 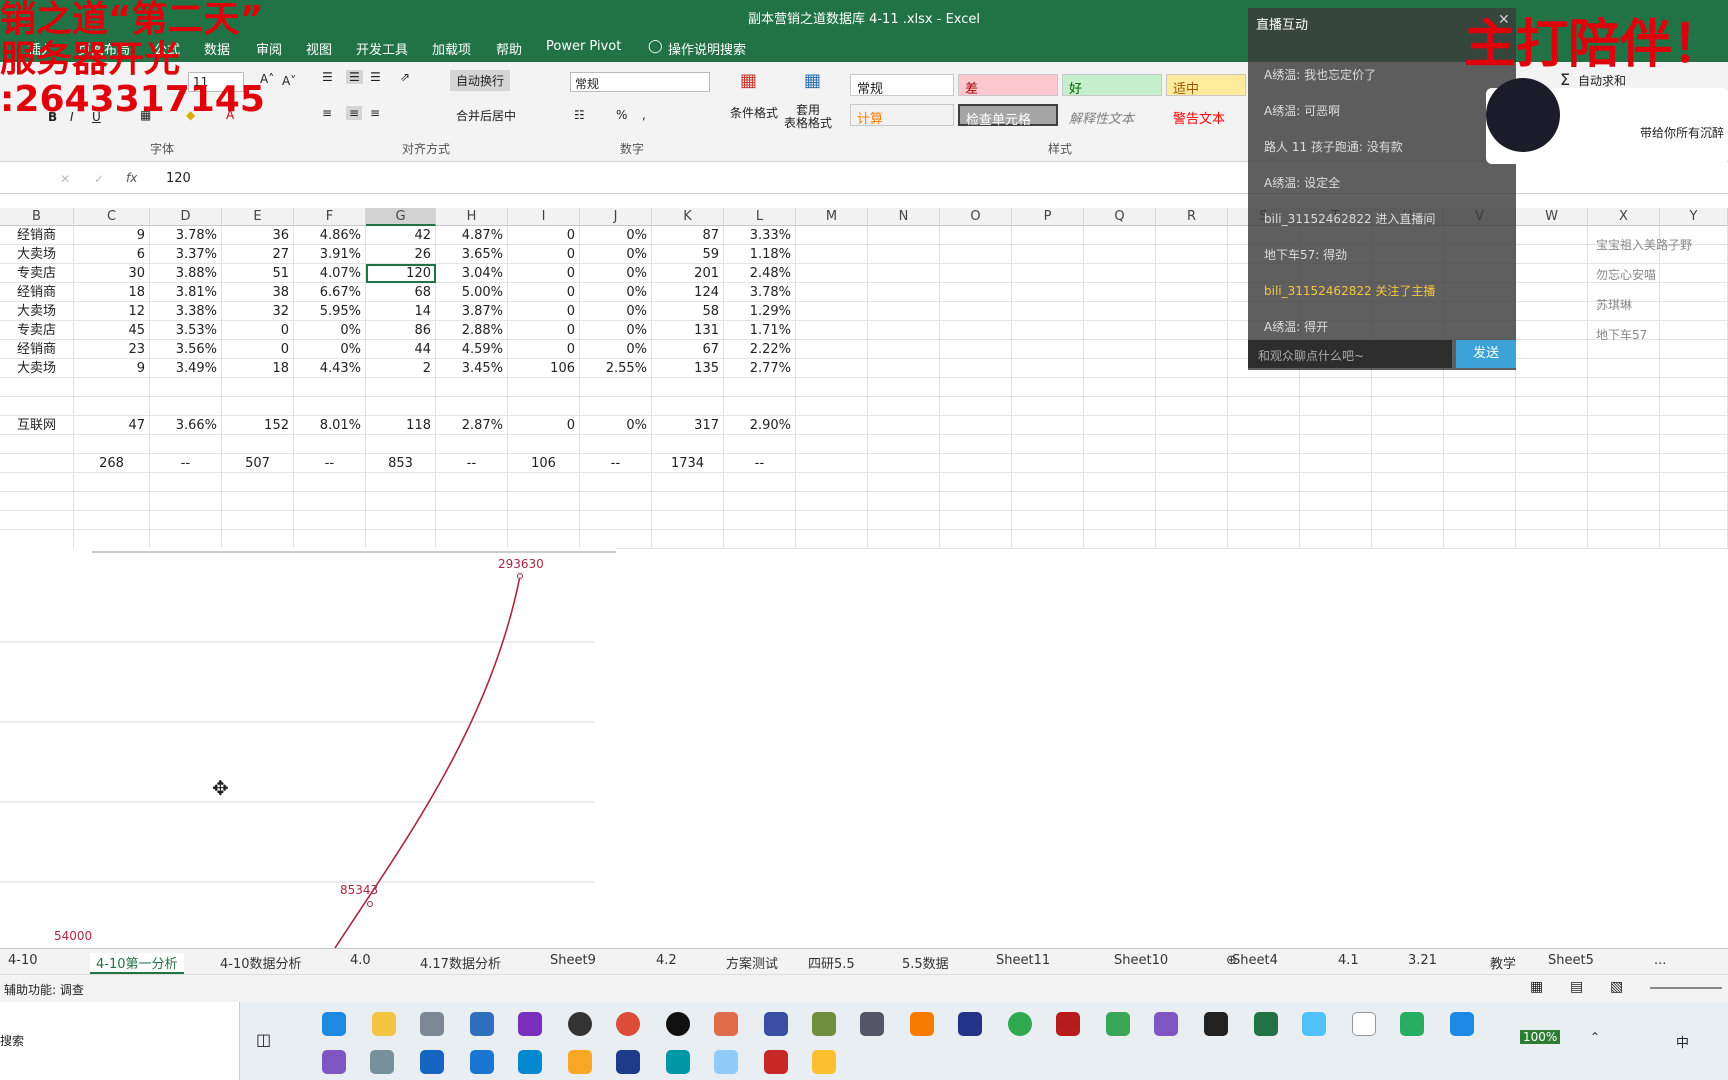 I want to click on battery-indicator: 100%, so click(x=1540, y=1037).